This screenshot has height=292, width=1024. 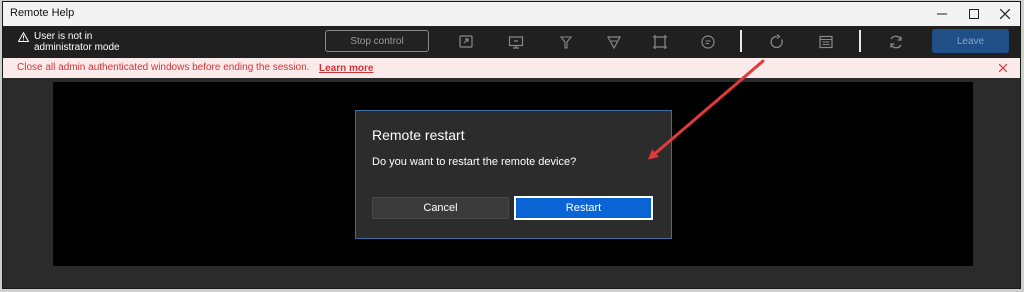 I want to click on dialog-title: Remote restart, so click(x=418, y=135).